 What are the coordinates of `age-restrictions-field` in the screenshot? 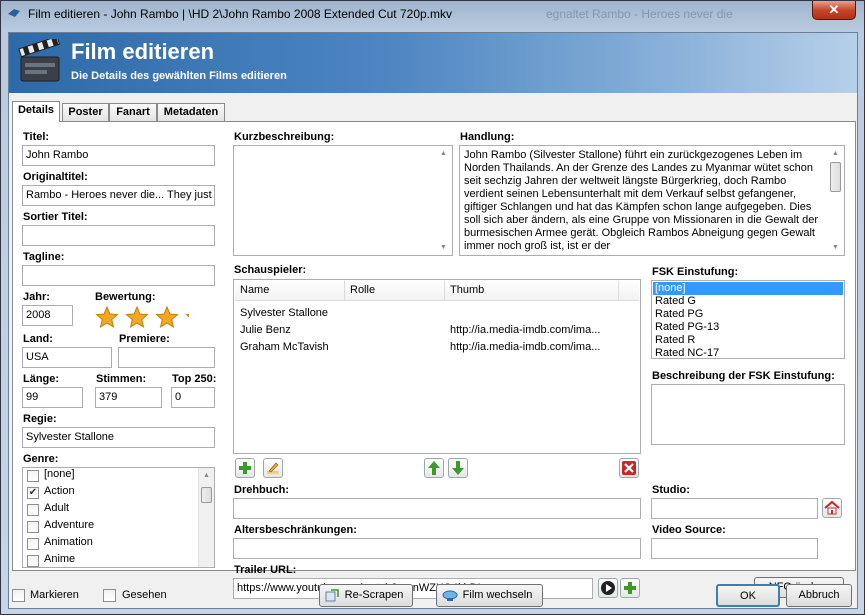 It's located at (437, 548).